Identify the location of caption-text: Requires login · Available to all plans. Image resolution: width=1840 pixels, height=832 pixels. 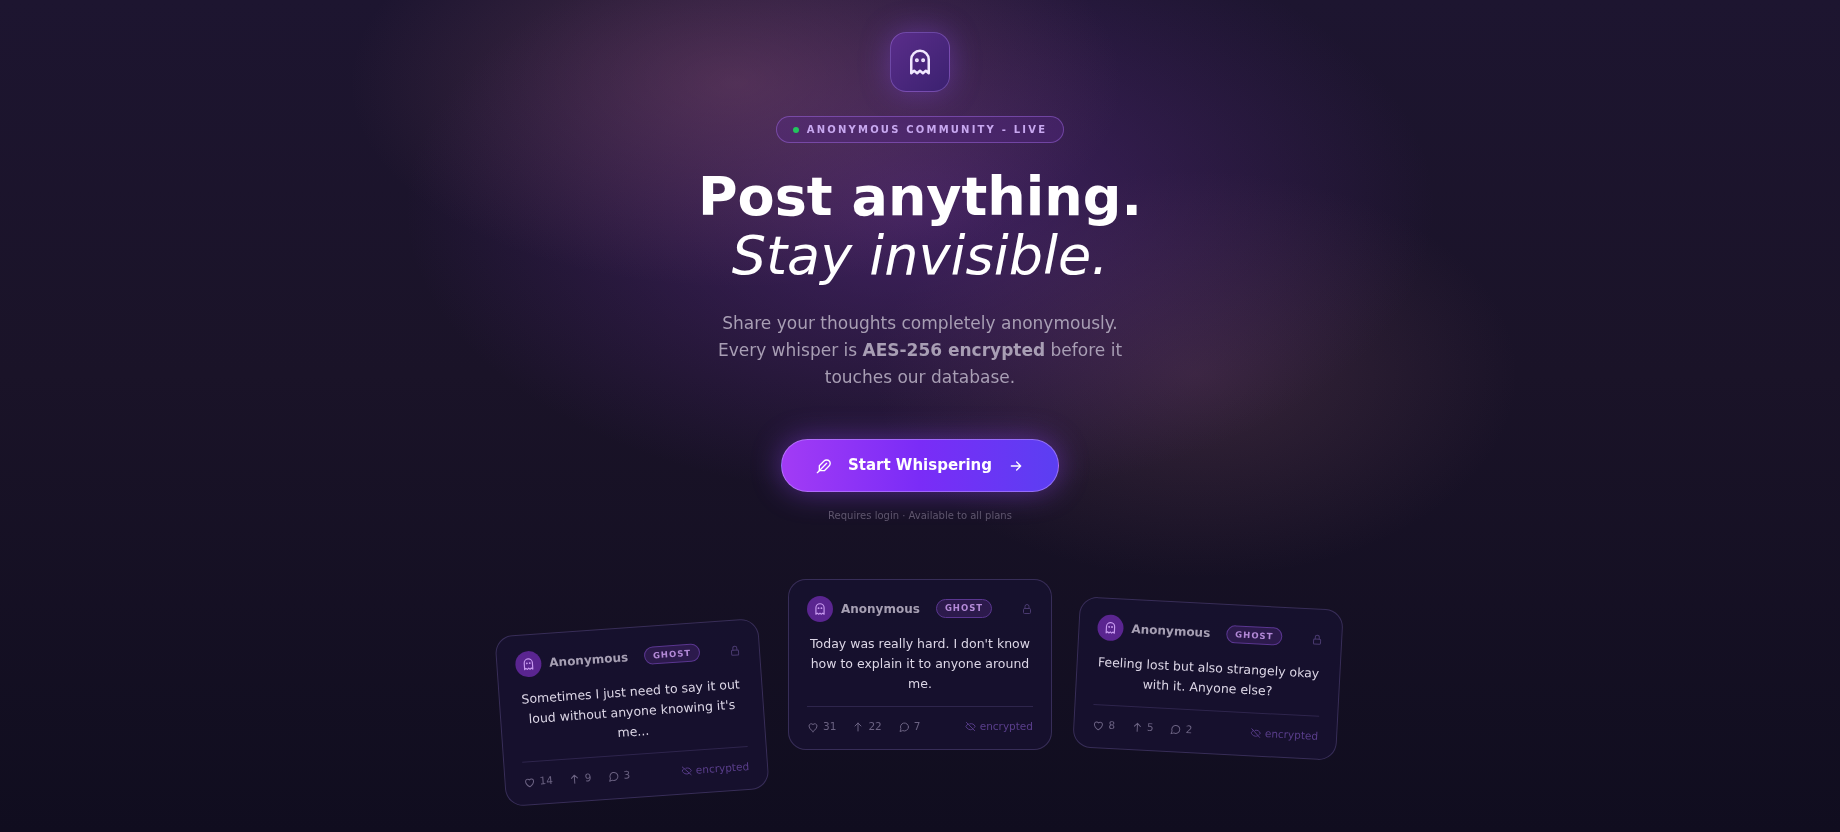
(920, 515).